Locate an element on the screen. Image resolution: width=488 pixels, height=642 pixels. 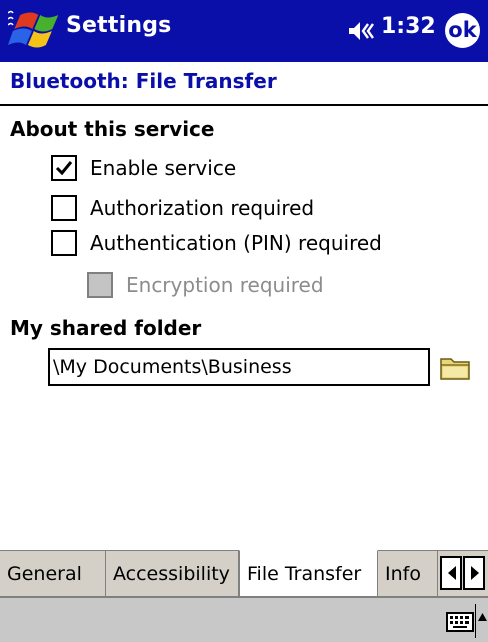
scroll-right-icon is located at coordinates (475, 573).